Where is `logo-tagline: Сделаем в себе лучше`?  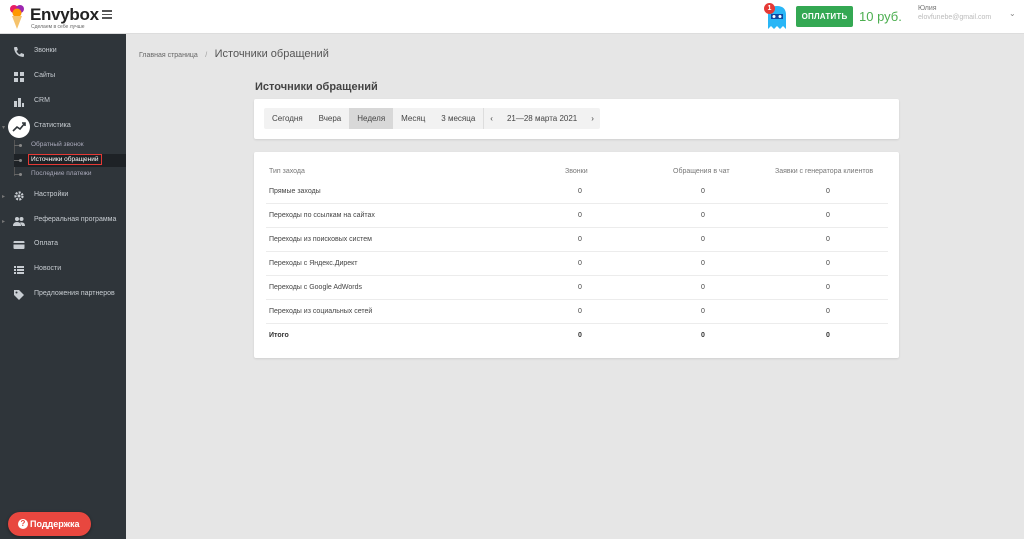 logo-tagline: Сделаем в себе лучше is located at coordinates (58, 27).